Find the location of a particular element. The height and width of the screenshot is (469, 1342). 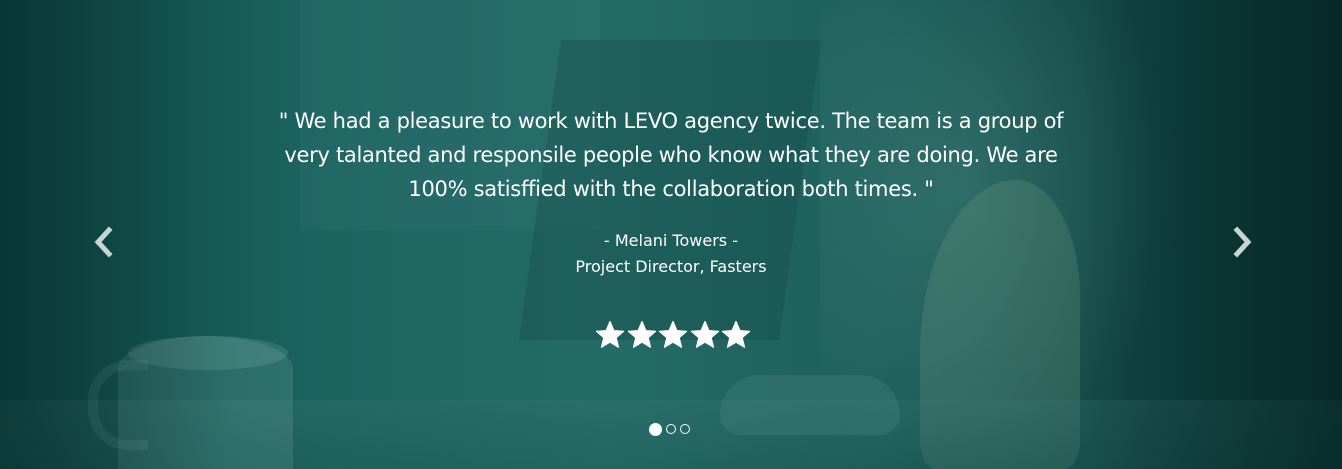

chevron-left-icon is located at coordinates (103, 242).